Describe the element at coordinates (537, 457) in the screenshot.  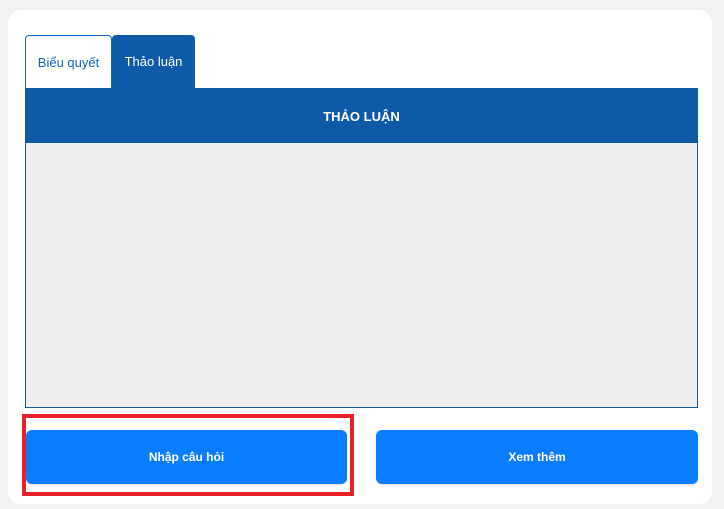
I see `view-more-button: Xem thêm` at that location.